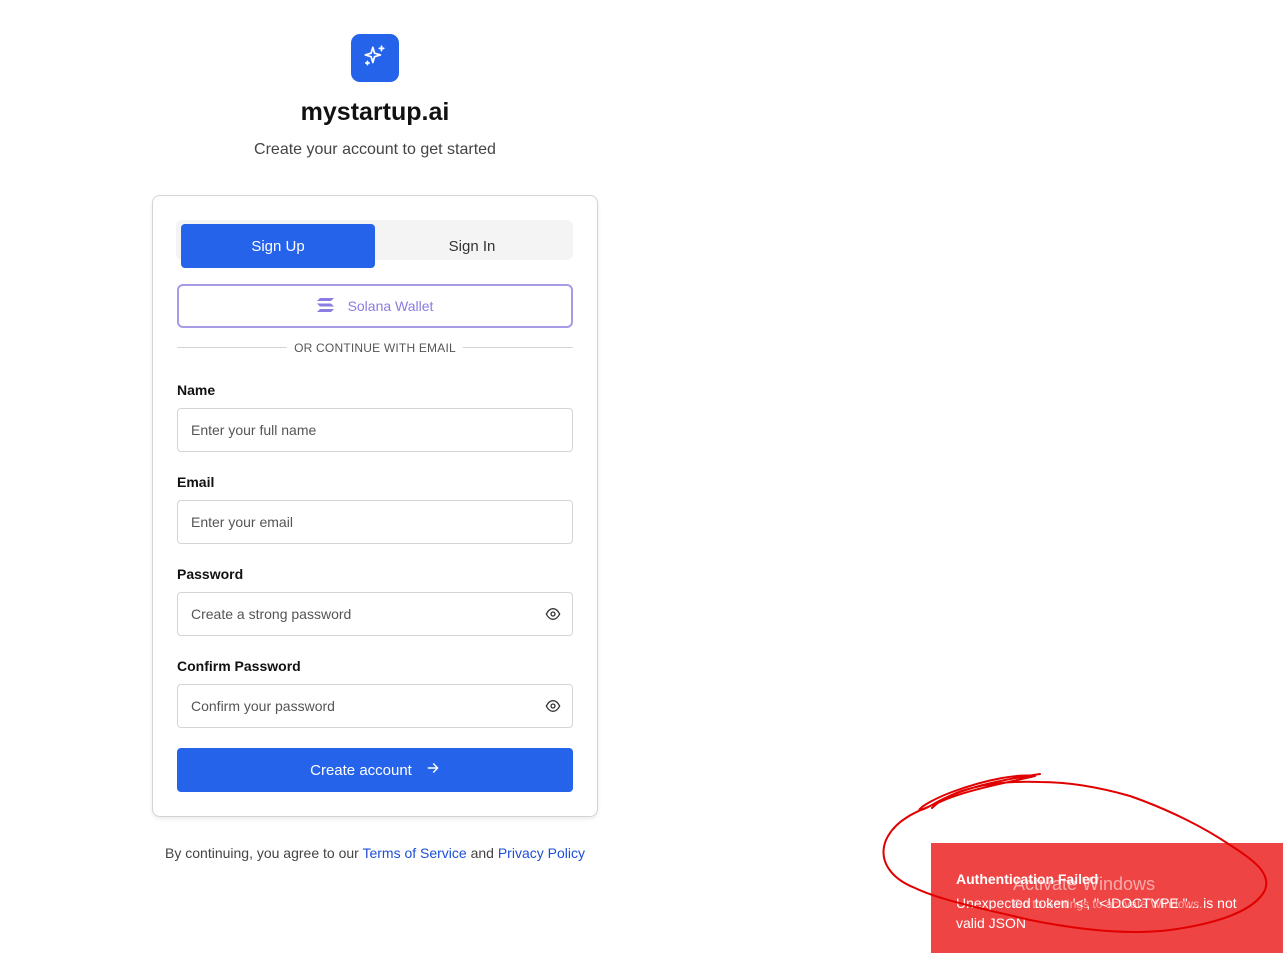 This screenshot has height=953, width=1283. What do you see at coordinates (278, 246) in the screenshot?
I see `tab-sign-up: Sign Up` at bounding box center [278, 246].